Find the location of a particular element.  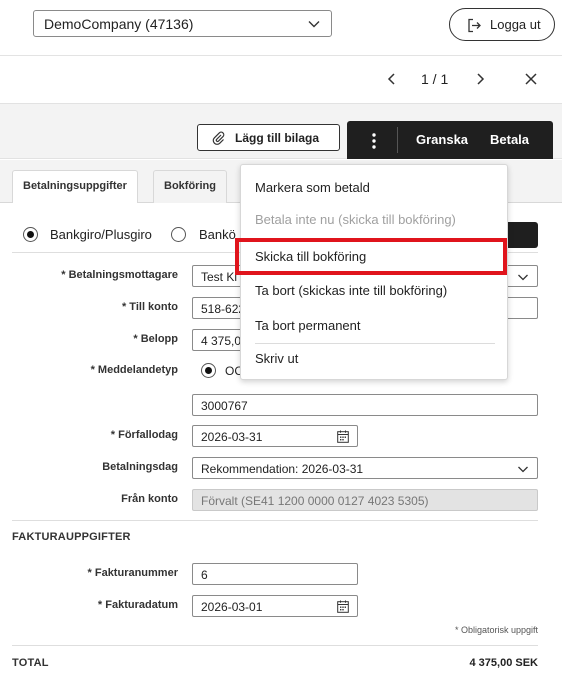

invoice-section-title: FAKTURAUPPGIFTER is located at coordinates (71, 537).